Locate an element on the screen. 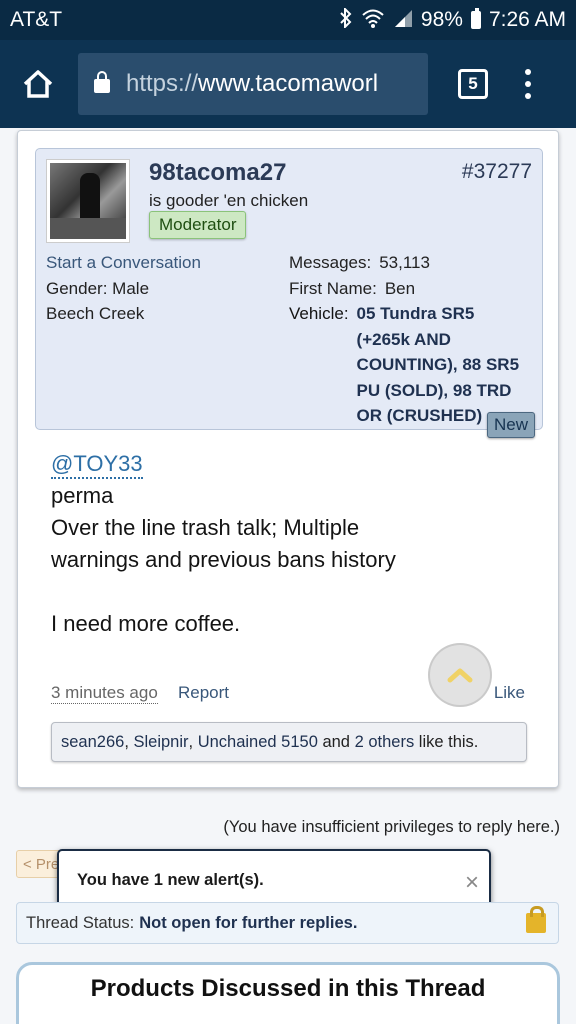 The width and height of the screenshot is (576, 1024). likes-and-text: and is located at coordinates (336, 741).